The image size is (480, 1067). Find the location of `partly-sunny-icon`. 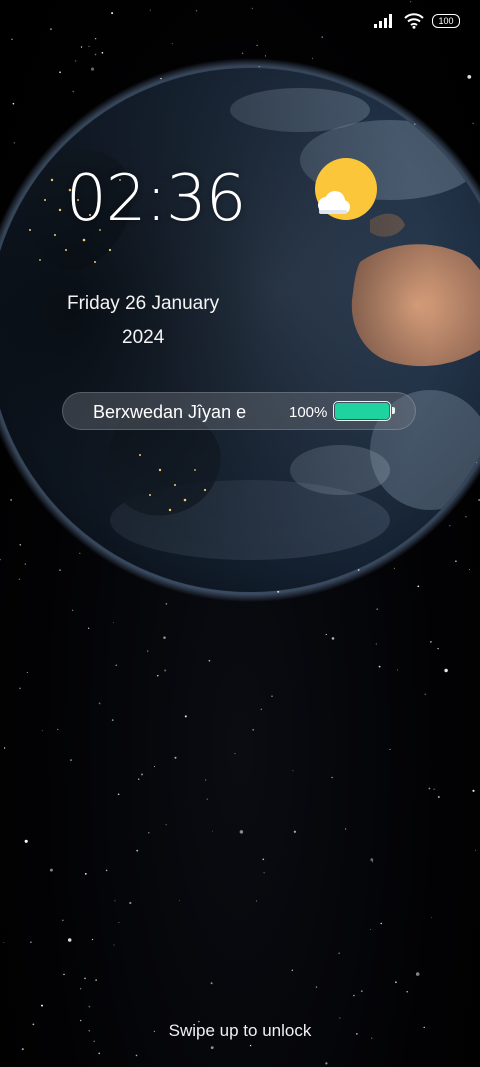

partly-sunny-icon is located at coordinates (345, 191).